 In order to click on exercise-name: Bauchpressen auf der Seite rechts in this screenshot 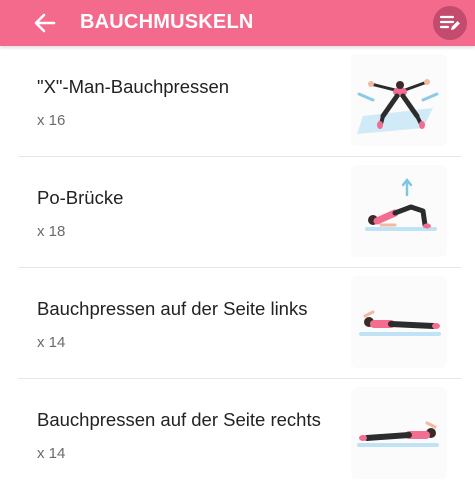, I will do `click(179, 419)`.